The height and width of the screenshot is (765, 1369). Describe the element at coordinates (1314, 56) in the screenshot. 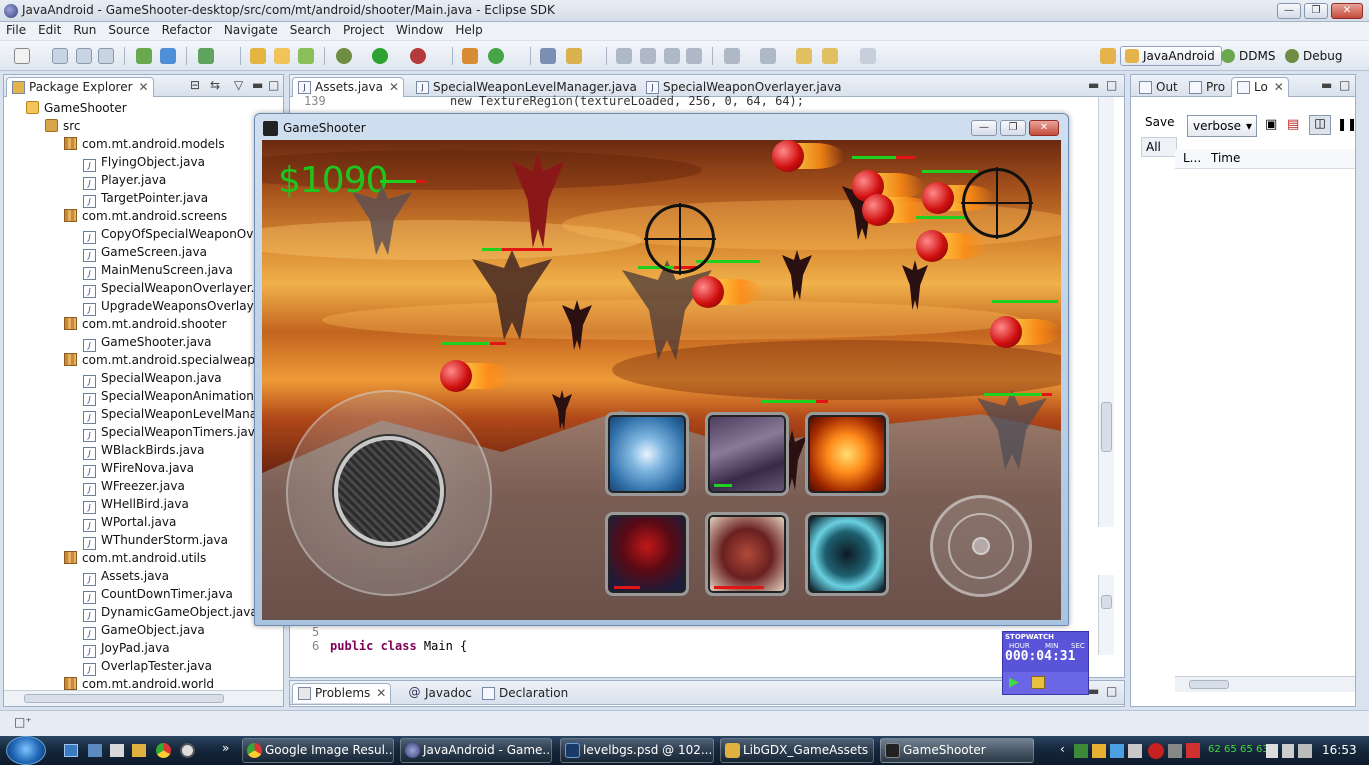

I see `perspective-debug: Debug` at that location.